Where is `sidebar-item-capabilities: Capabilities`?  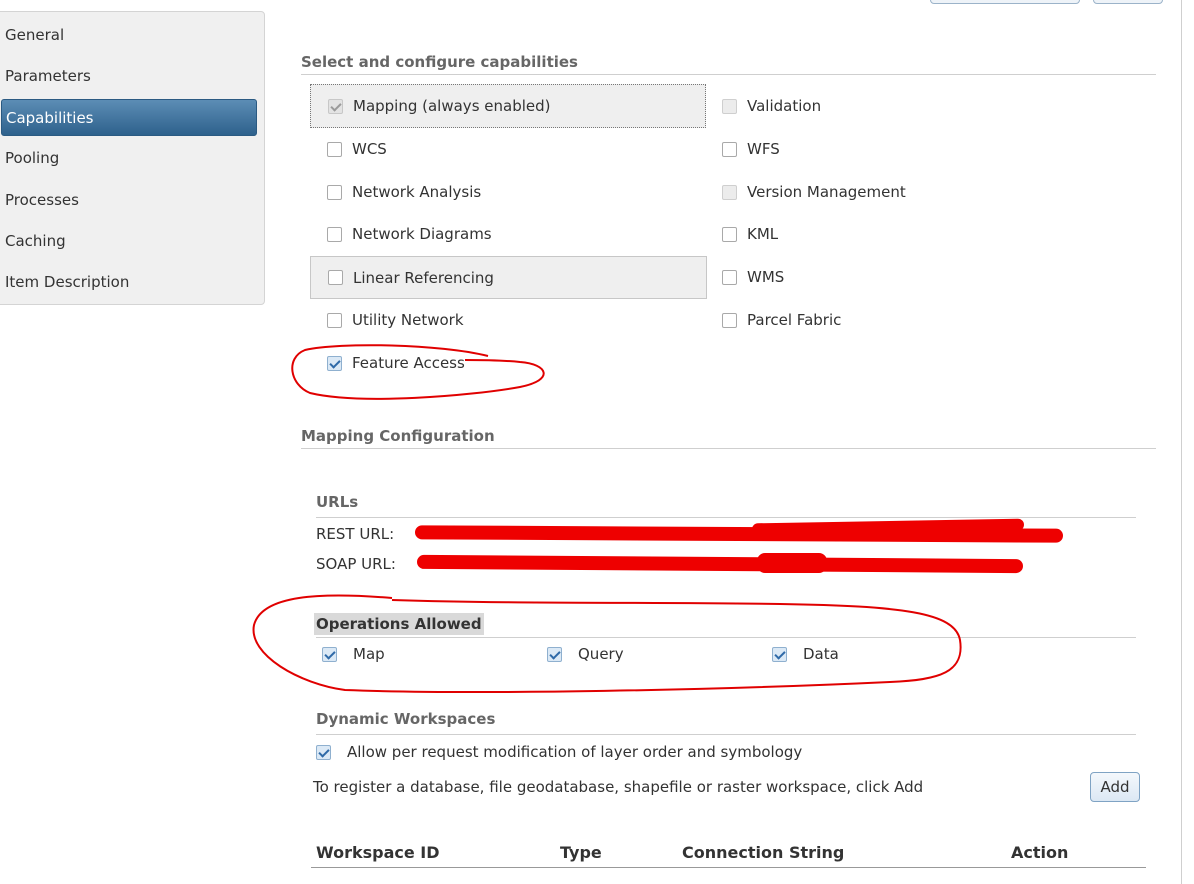 sidebar-item-capabilities: Capabilities is located at coordinates (129, 117).